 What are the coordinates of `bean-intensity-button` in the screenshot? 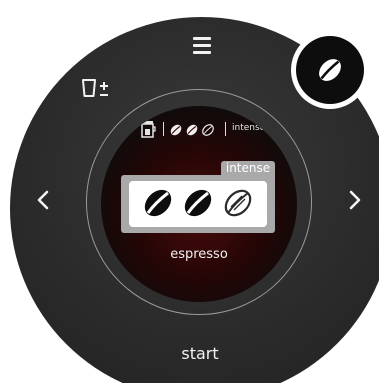 It's located at (330, 70).